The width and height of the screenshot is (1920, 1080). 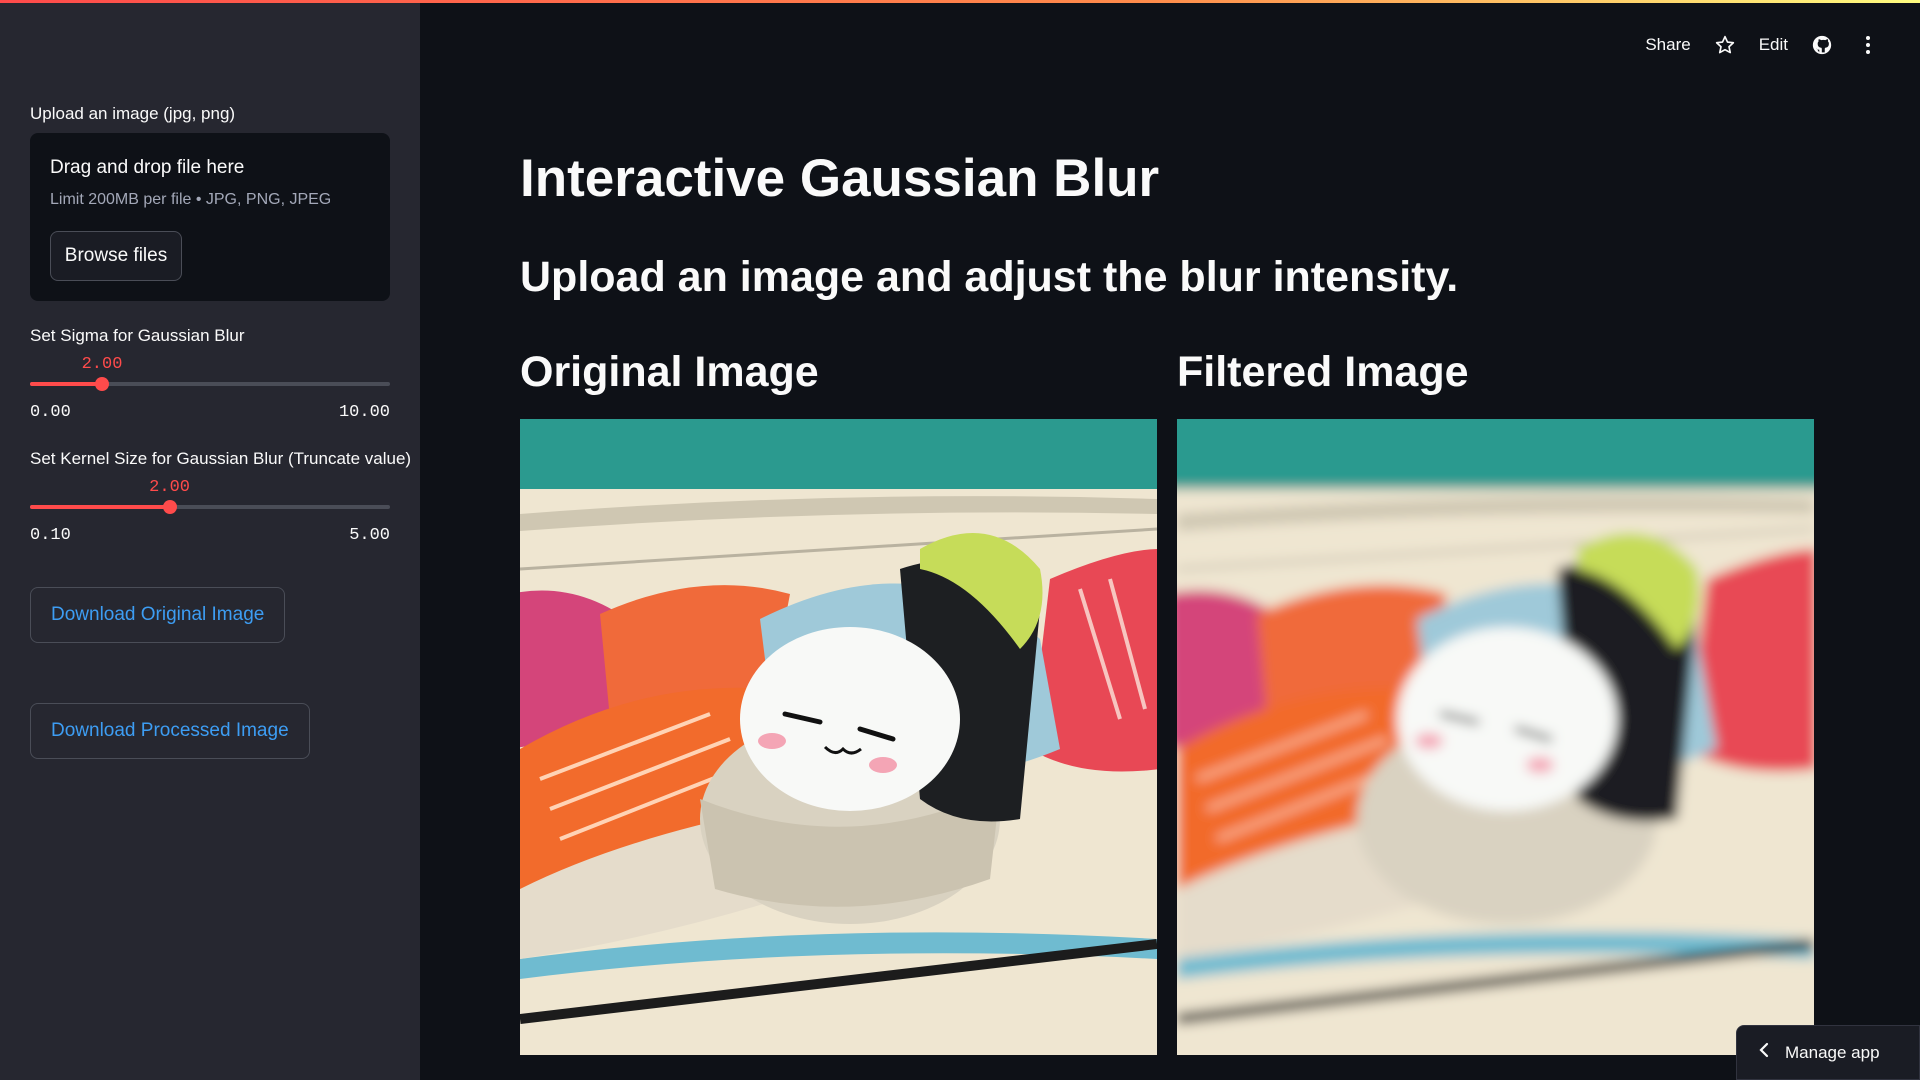 I want to click on upload-label: Upload an image (jpg, png), so click(x=133, y=113).